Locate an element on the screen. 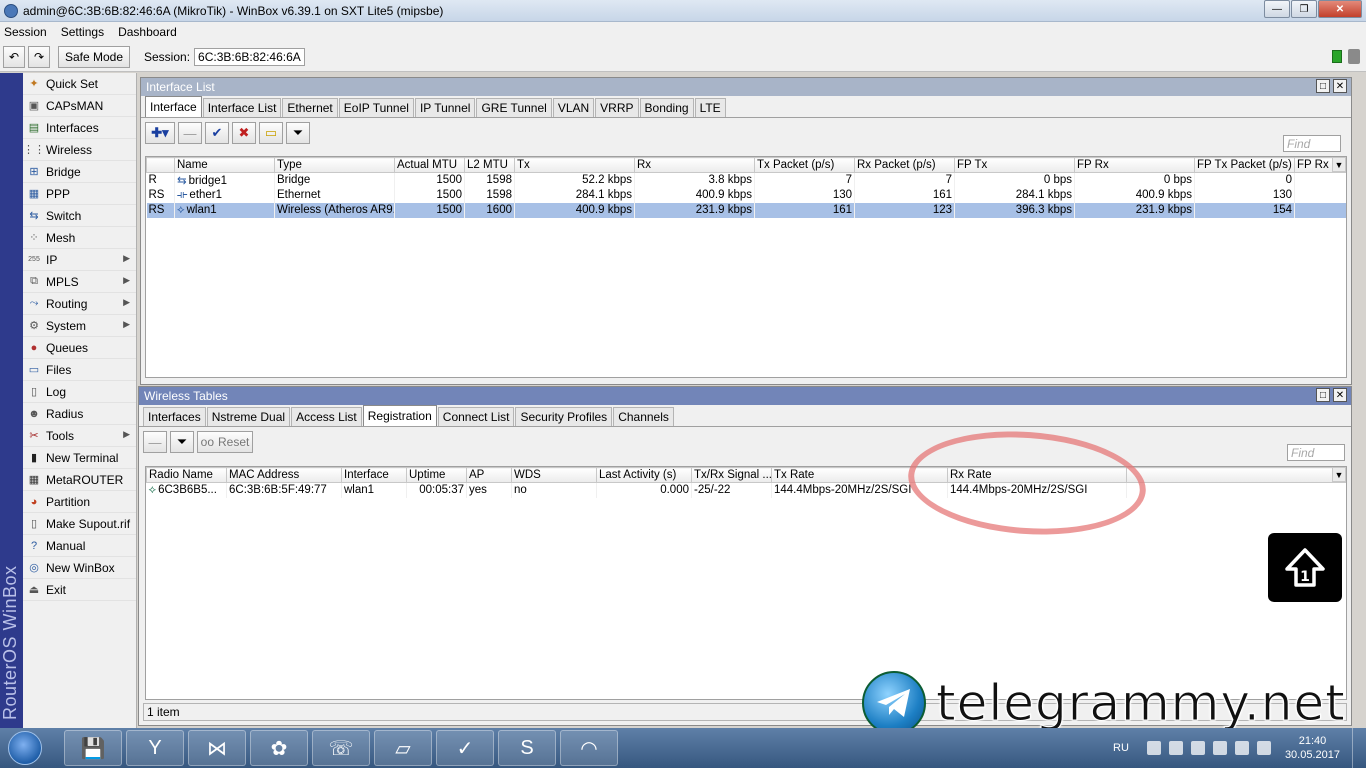 This screenshot has width=1366, height=768. volume-icon is located at coordinates (1241, 748).